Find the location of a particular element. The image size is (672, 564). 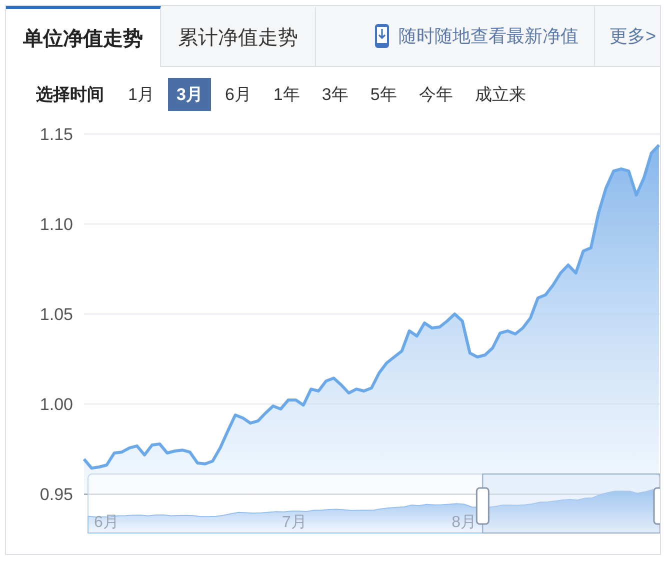

time-range-button: 6月 is located at coordinates (238, 94).